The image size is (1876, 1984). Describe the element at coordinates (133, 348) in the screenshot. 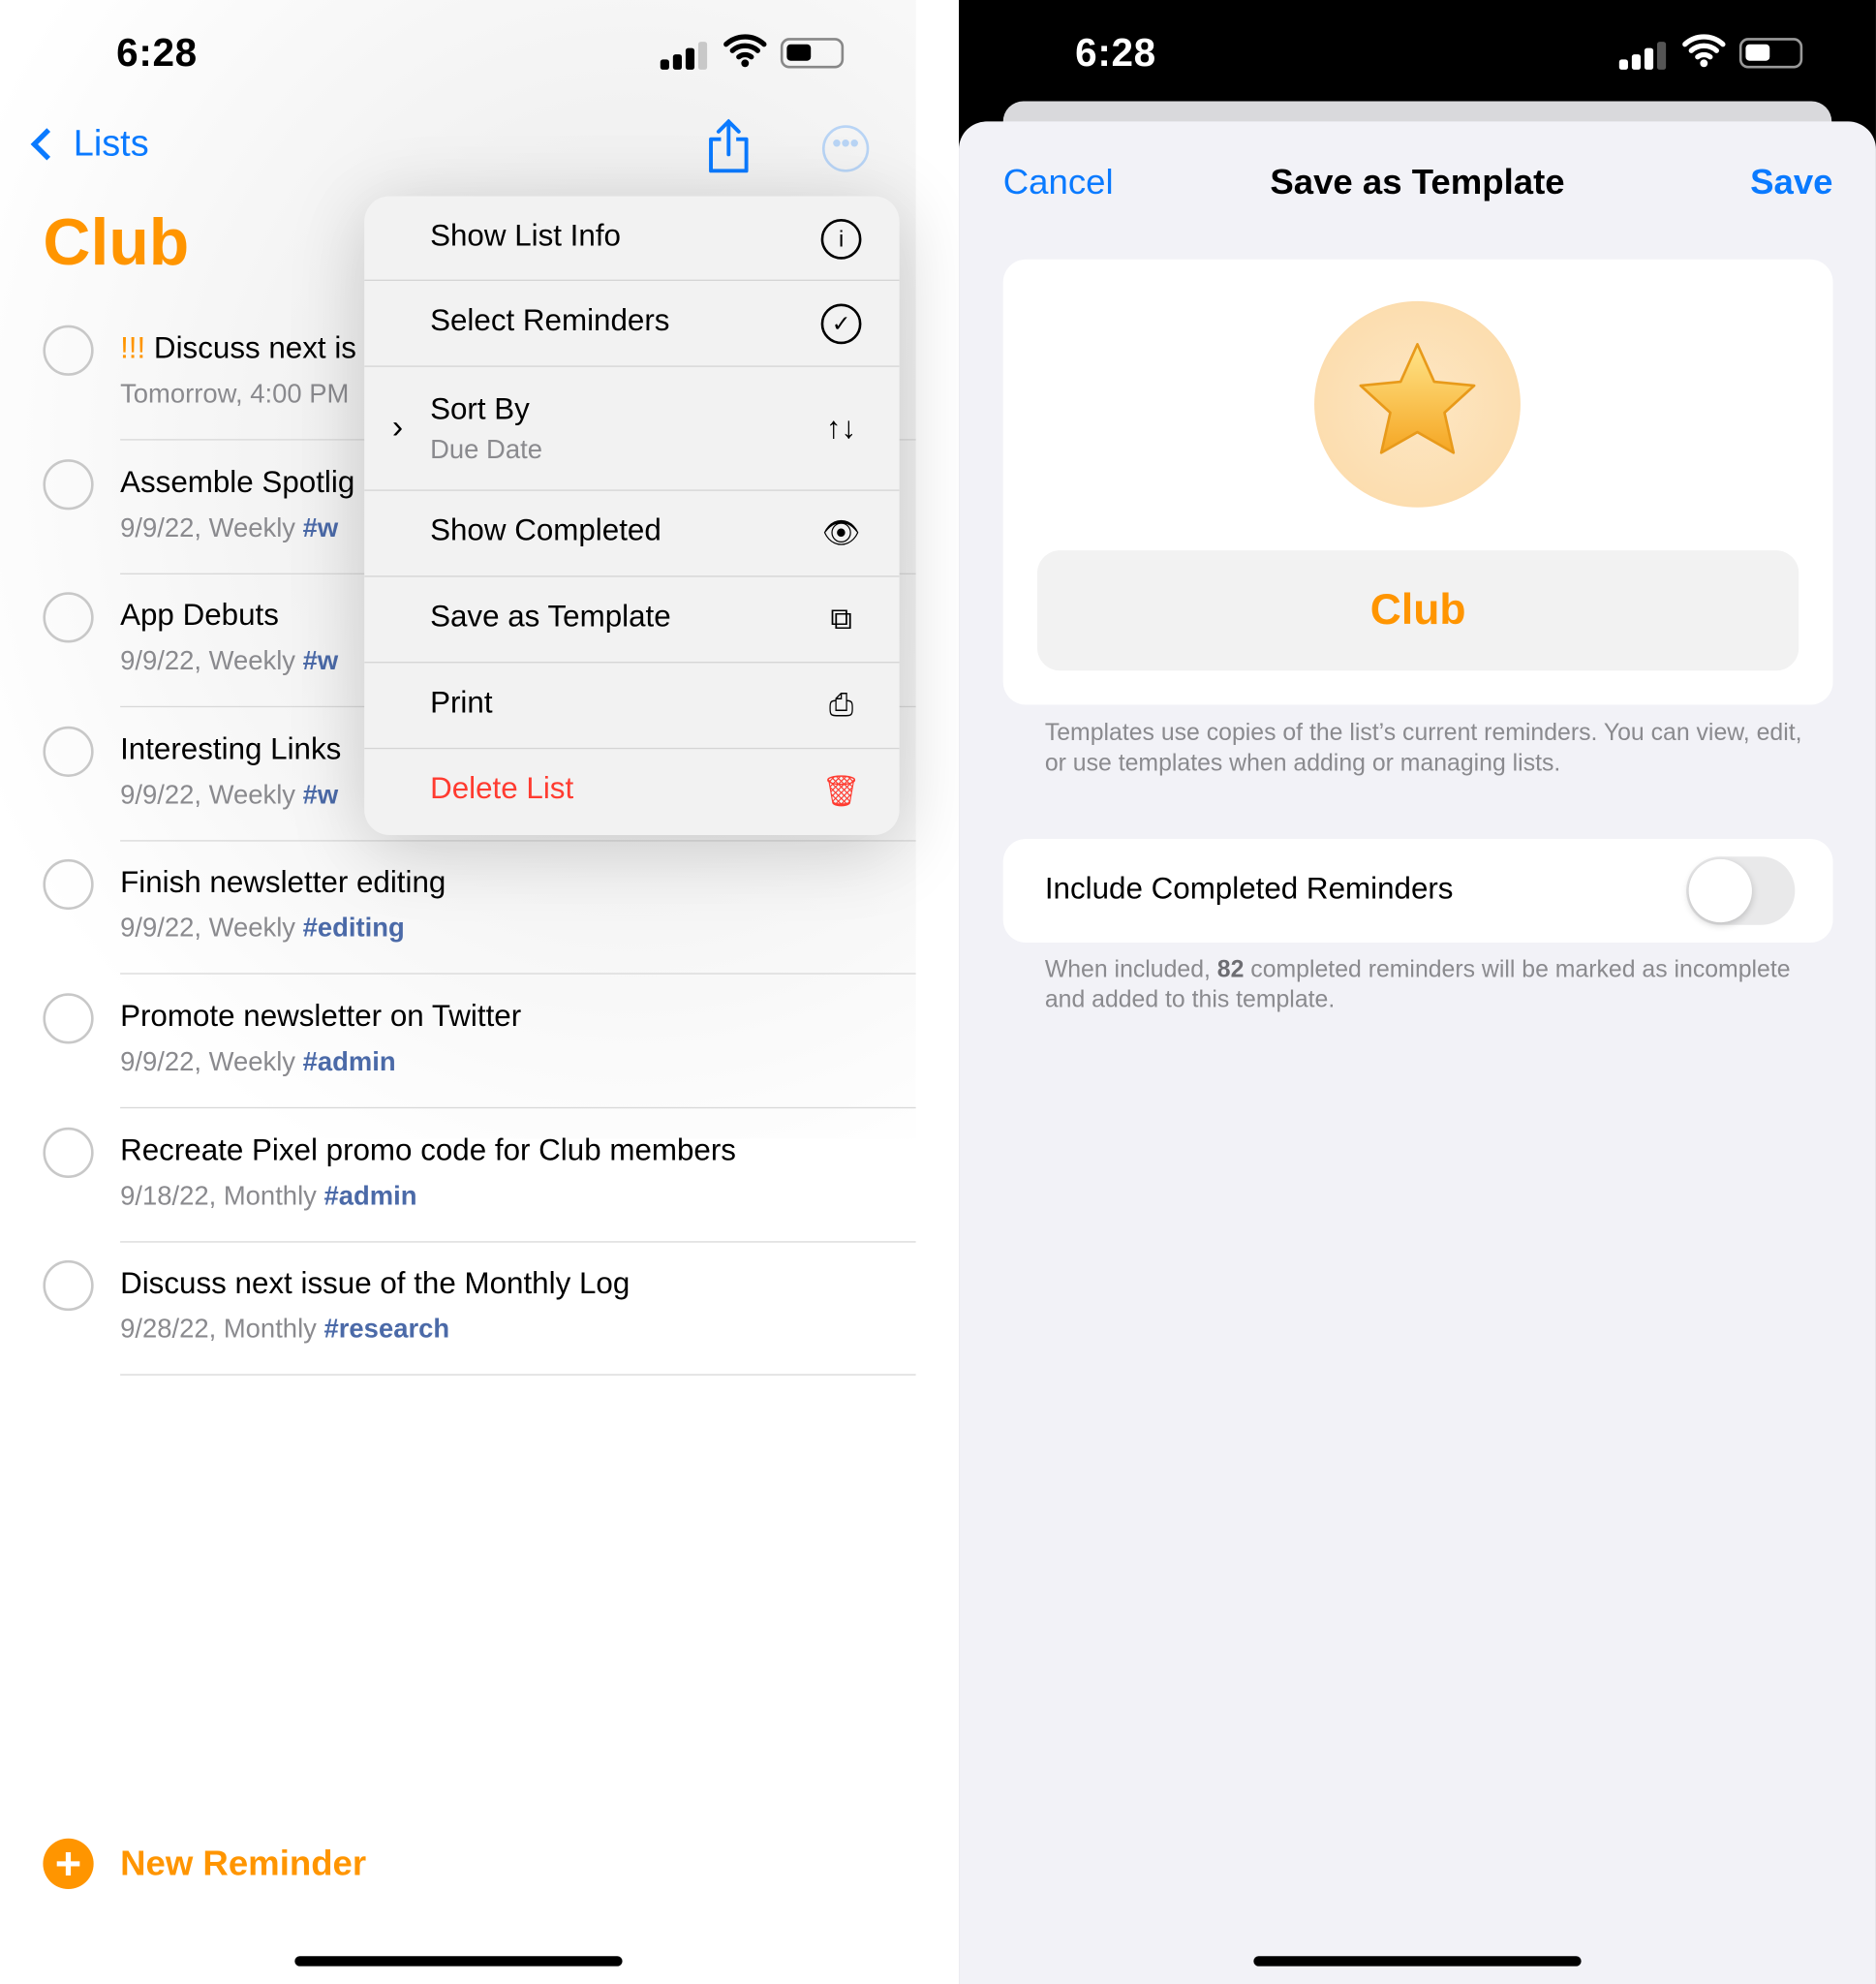

I see `priority-marker: !!!` at that location.